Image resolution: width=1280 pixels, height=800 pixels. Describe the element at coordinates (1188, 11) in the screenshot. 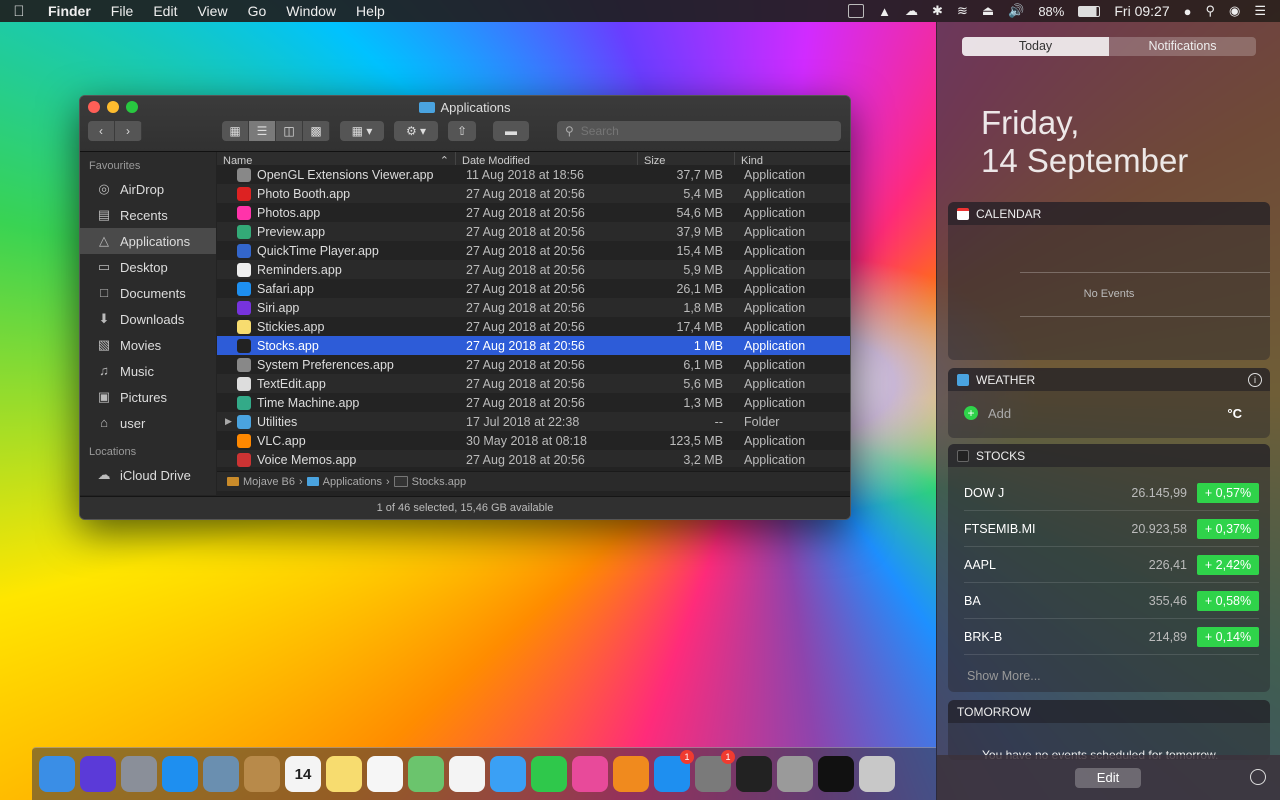

I see `user-icon: ●` at that location.